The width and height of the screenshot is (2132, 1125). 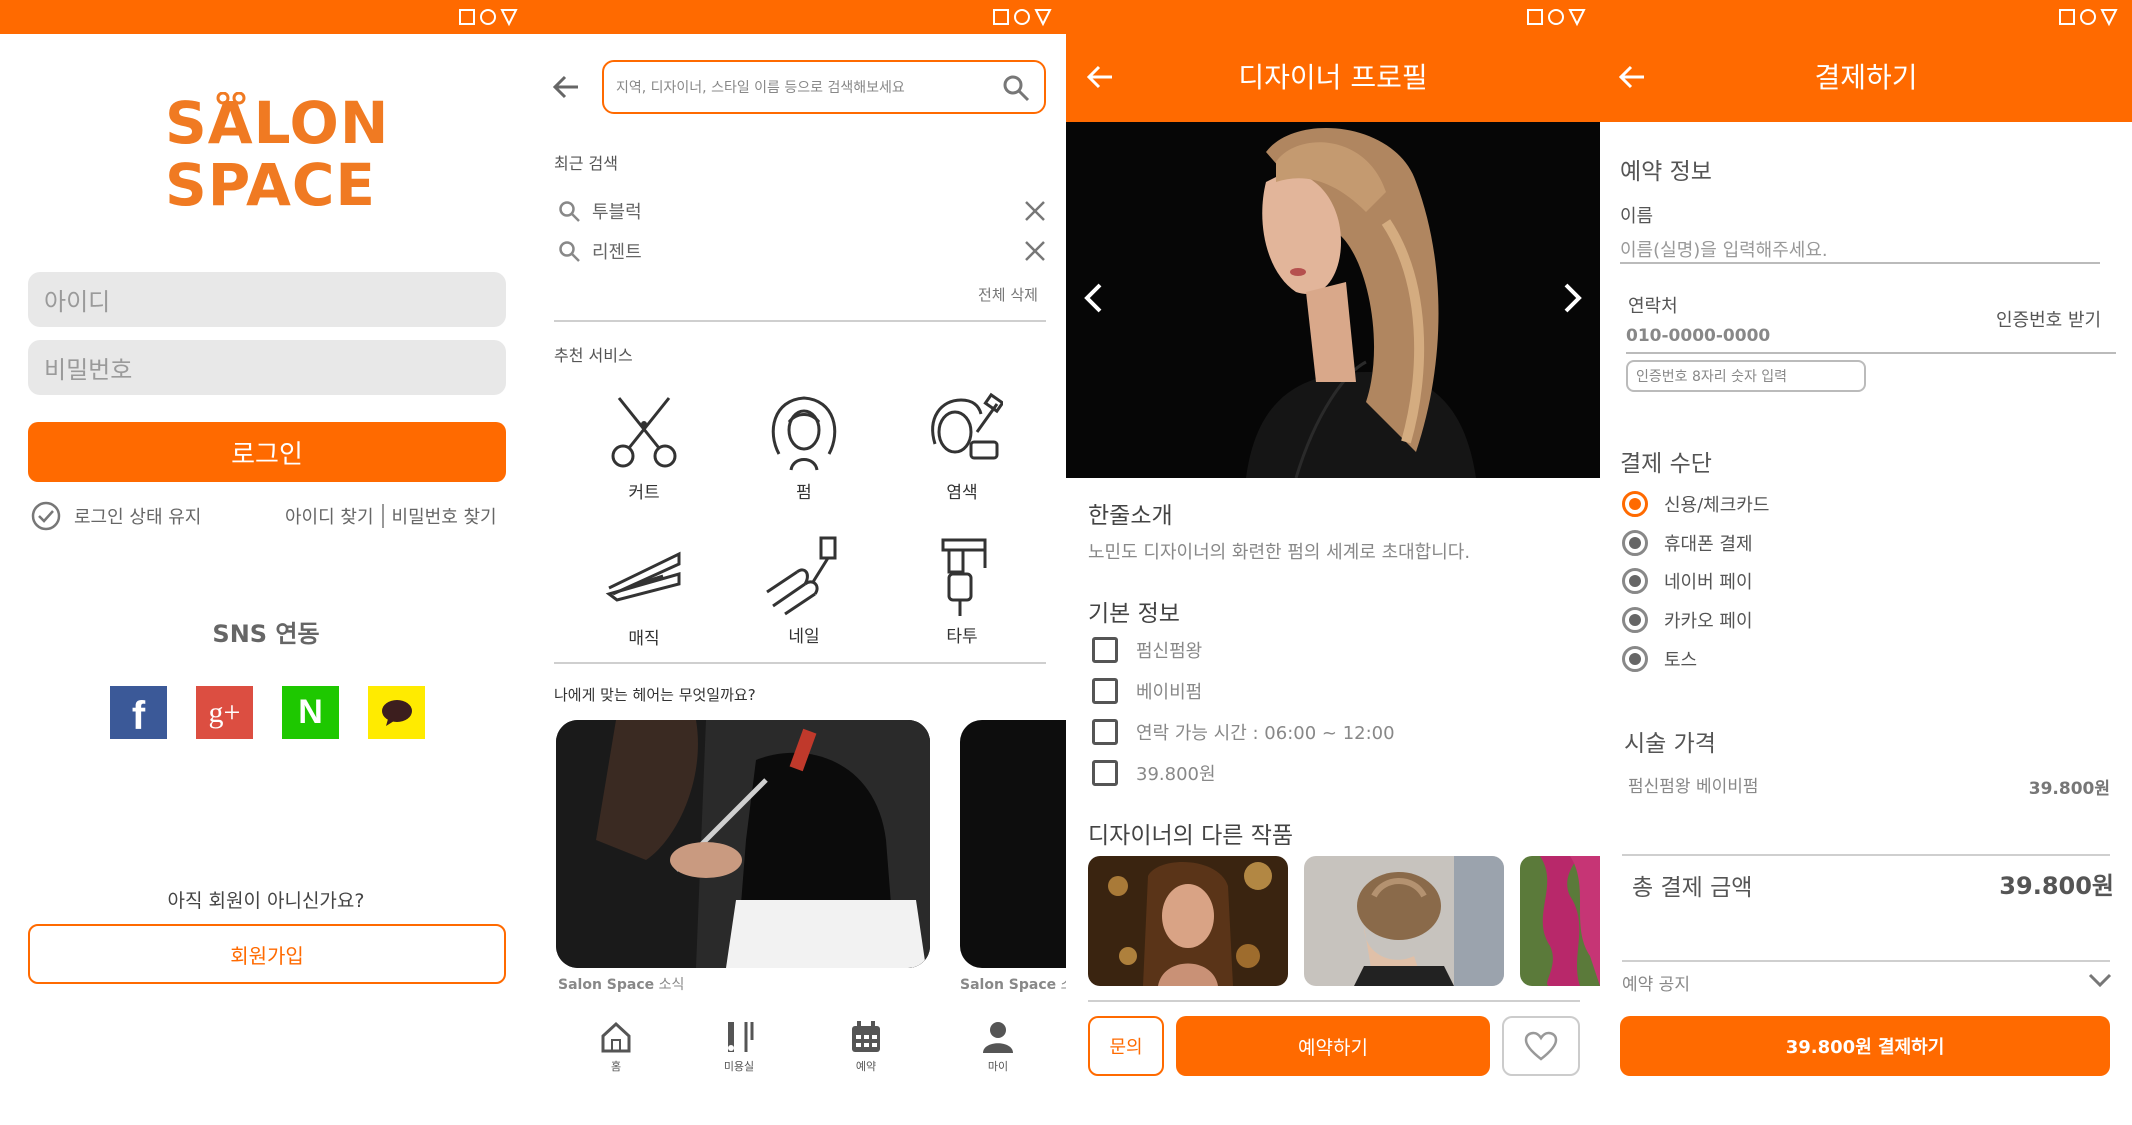 I want to click on payment-method-option: 카카오 페이, so click(x=1687, y=620).